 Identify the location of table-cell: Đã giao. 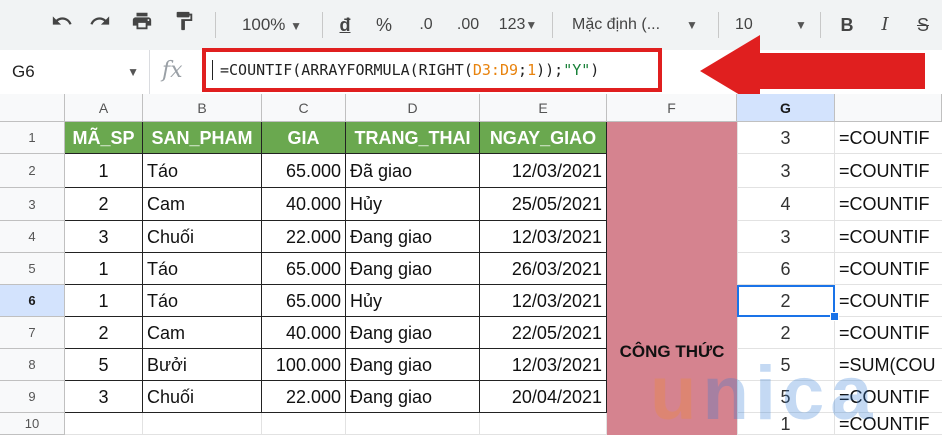
(413, 171).